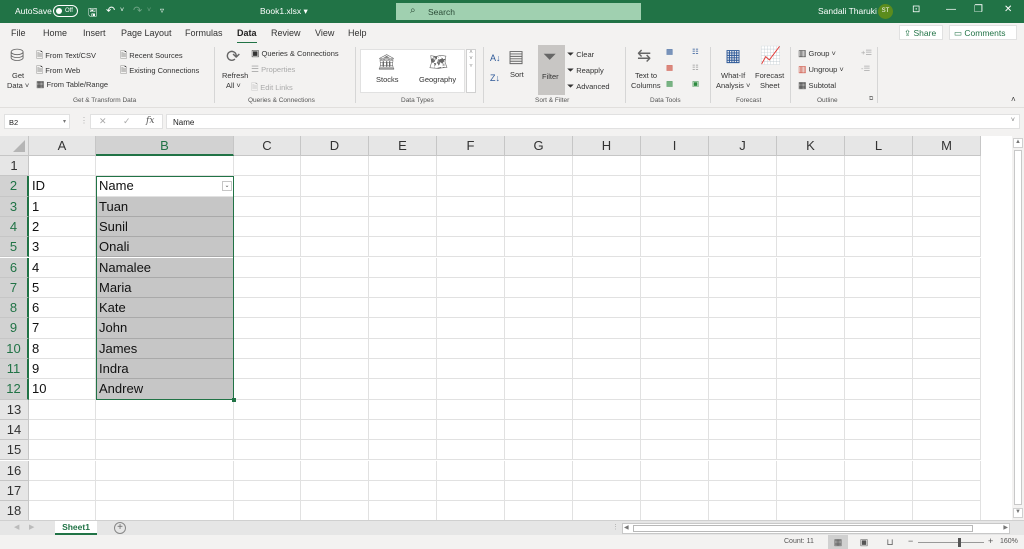 The height and width of the screenshot is (549, 1024). What do you see at coordinates (593, 121) in the screenshot?
I see `formula-input: Name ˅` at bounding box center [593, 121].